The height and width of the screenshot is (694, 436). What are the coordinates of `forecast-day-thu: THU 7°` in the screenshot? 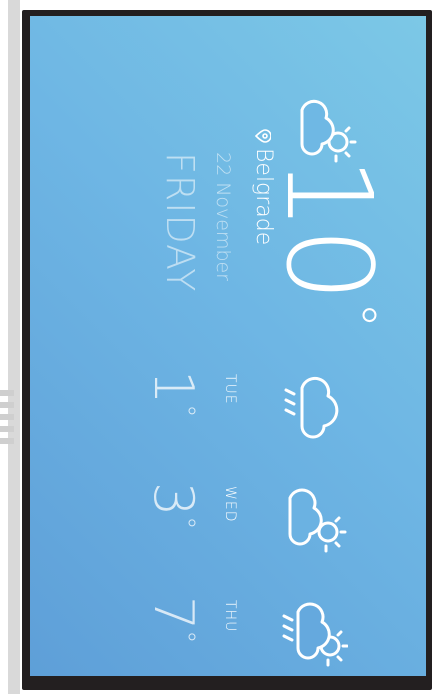 It's located at (201, 629).